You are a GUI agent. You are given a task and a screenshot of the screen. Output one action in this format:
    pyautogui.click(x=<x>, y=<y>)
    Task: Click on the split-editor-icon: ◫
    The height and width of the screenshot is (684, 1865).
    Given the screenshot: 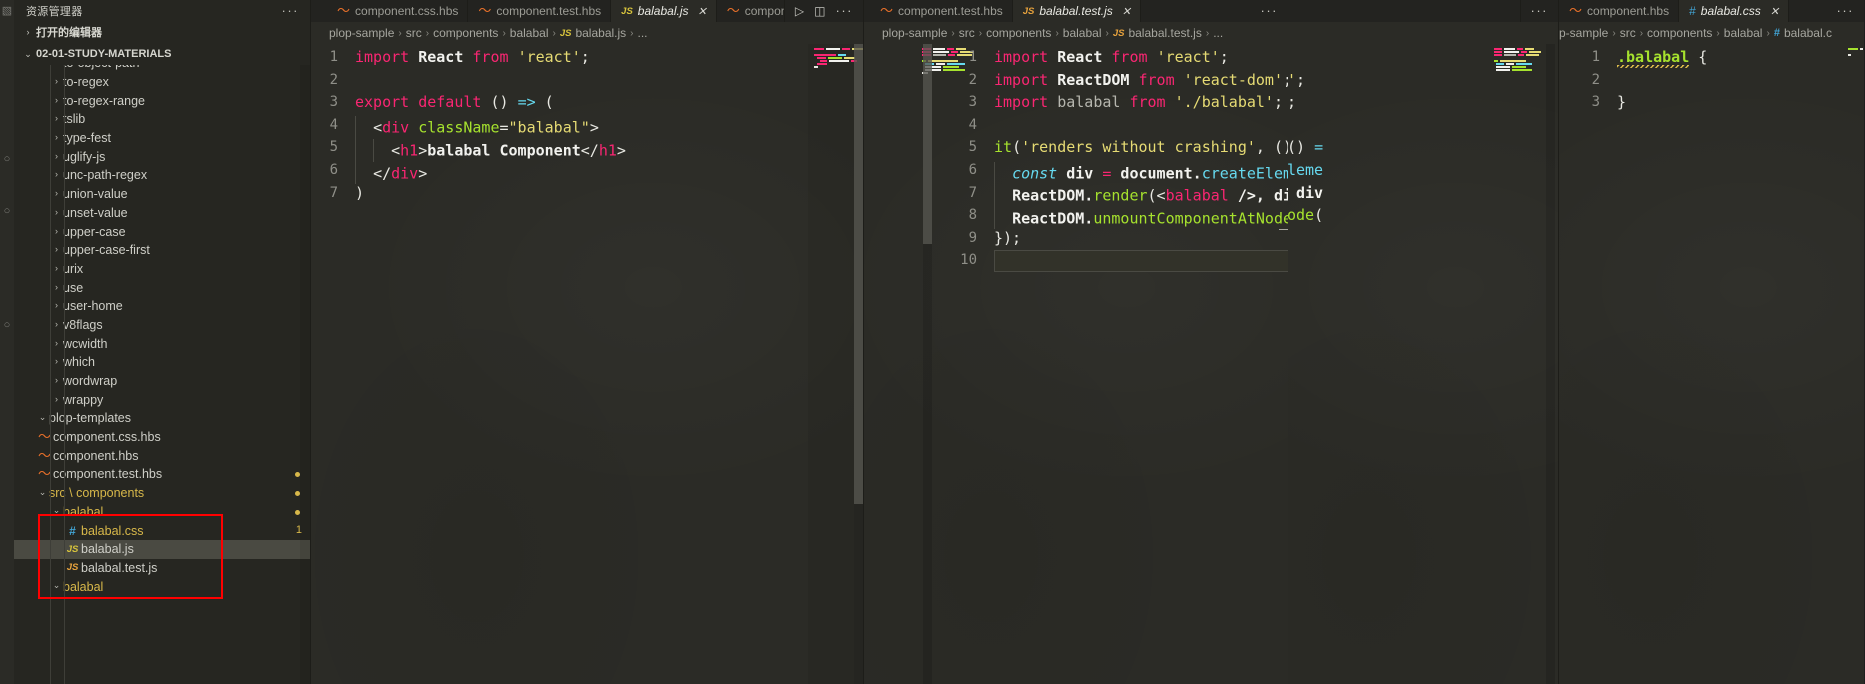 What is the action you would take?
    pyautogui.click(x=819, y=11)
    